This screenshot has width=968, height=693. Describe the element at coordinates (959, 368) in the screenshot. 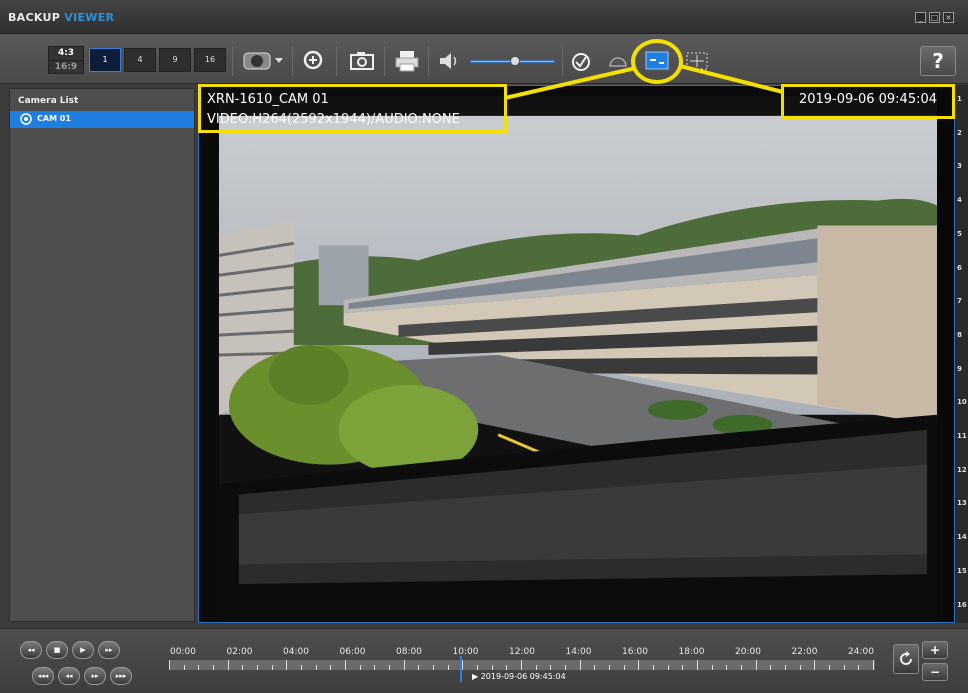

I see `hour-mark: 9` at that location.